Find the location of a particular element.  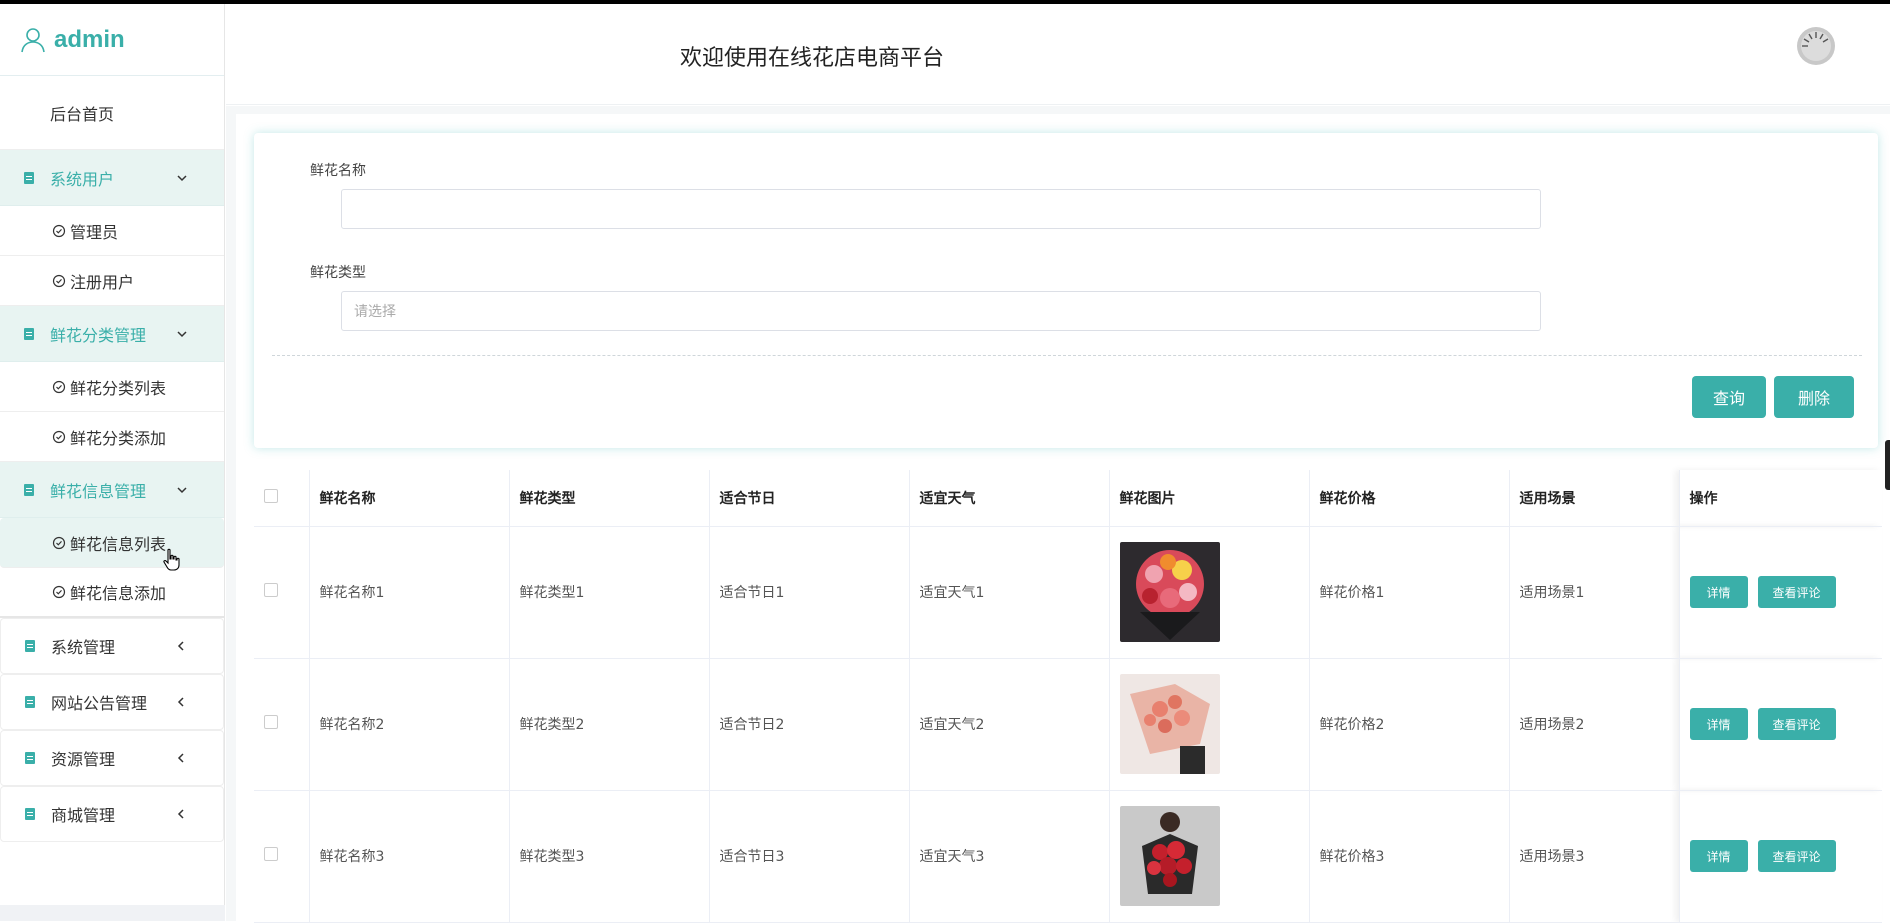

sidebar-group-system-management: 系统管理 is located at coordinates (112, 646).